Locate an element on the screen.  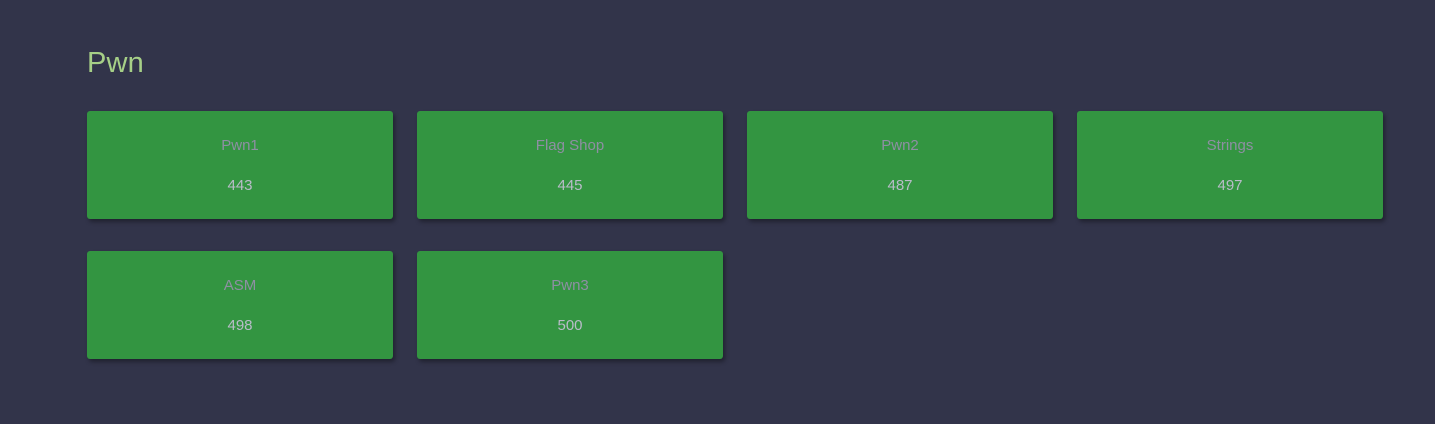
challenge-name: Pwn2 is located at coordinates (900, 145).